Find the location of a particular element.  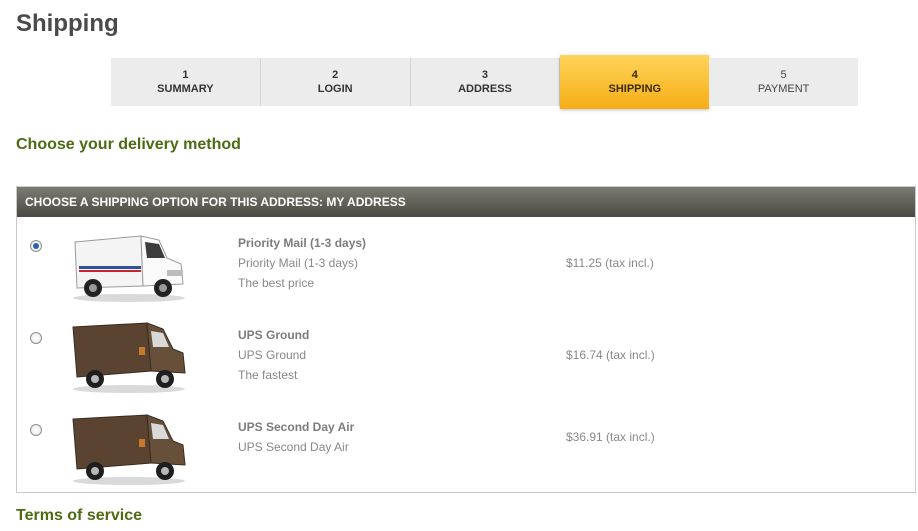

step-login: 2 LOGIN is located at coordinates (335, 82).